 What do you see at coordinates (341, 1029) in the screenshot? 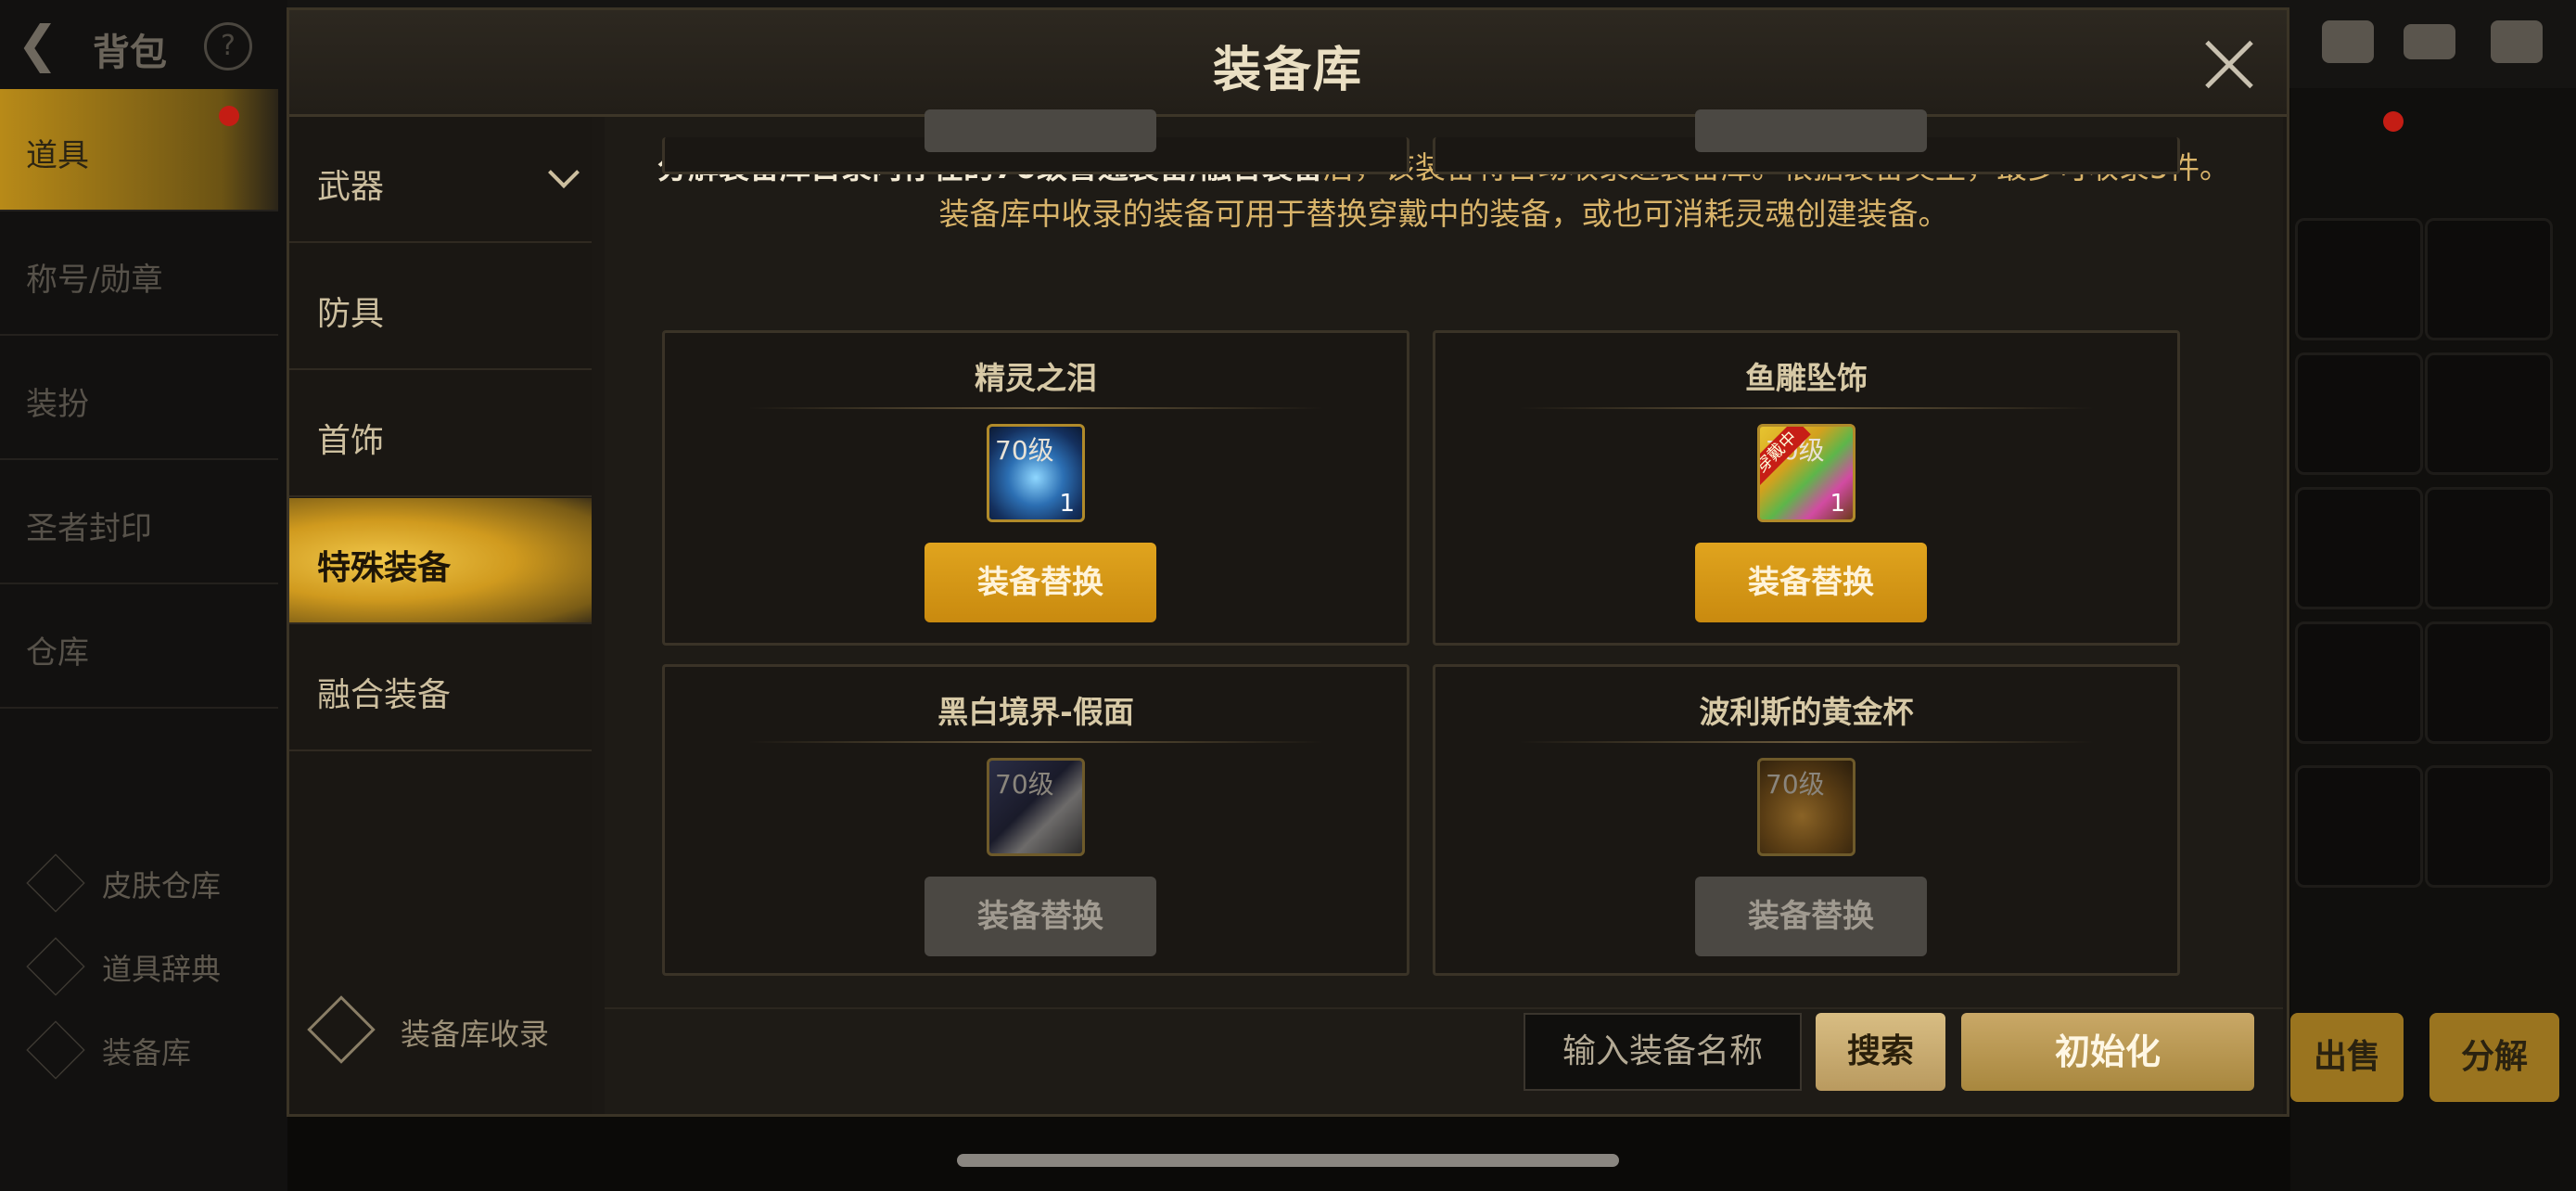
I see `collection-icon` at bounding box center [341, 1029].